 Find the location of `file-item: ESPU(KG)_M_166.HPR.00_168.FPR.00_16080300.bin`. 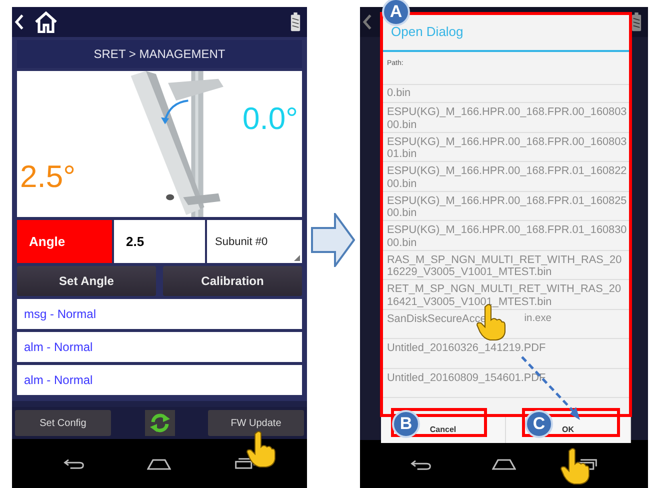

file-item: ESPU(KG)_M_166.HPR.00_168.FPR.00_16080300.bin is located at coordinates (507, 118).